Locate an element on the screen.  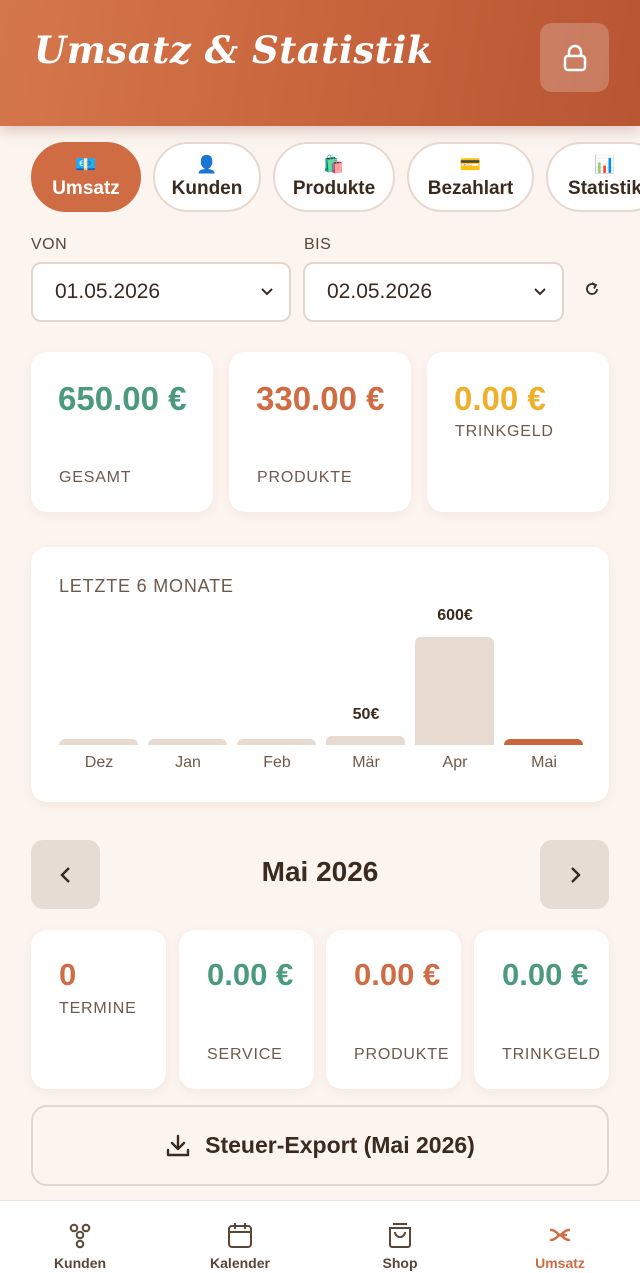
lock-button is located at coordinates (574, 57).